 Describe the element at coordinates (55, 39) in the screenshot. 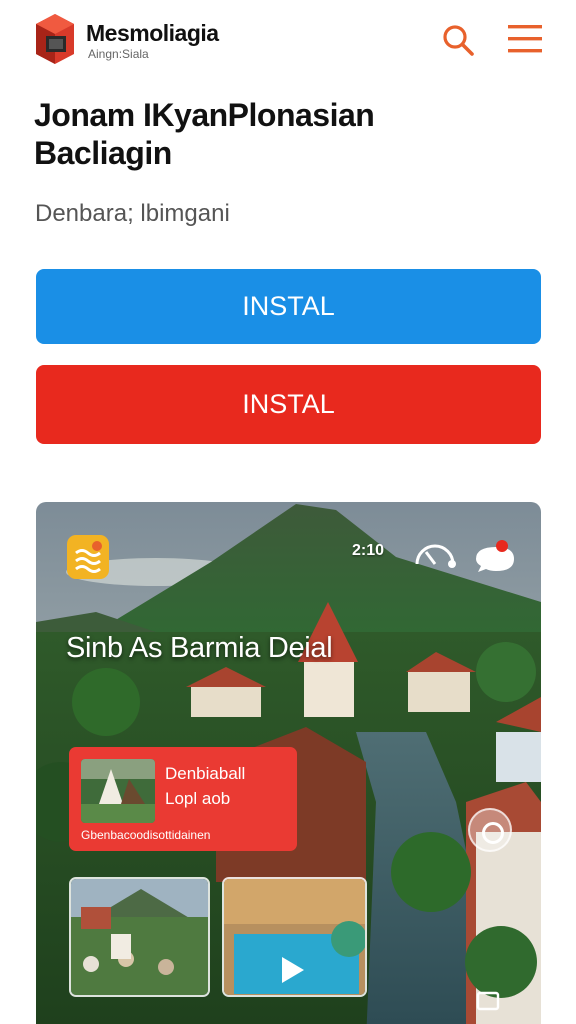

I see `app-logo-icon` at that location.